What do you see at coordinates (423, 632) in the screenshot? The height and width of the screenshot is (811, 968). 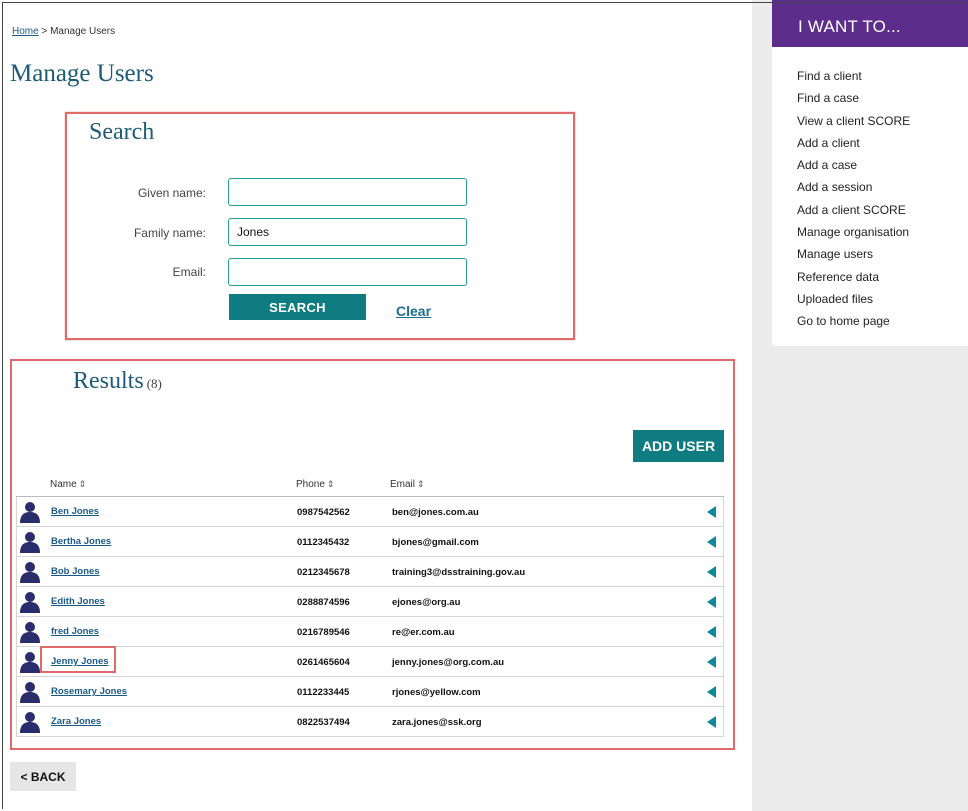 I see `user-email: re@er.com.au` at bounding box center [423, 632].